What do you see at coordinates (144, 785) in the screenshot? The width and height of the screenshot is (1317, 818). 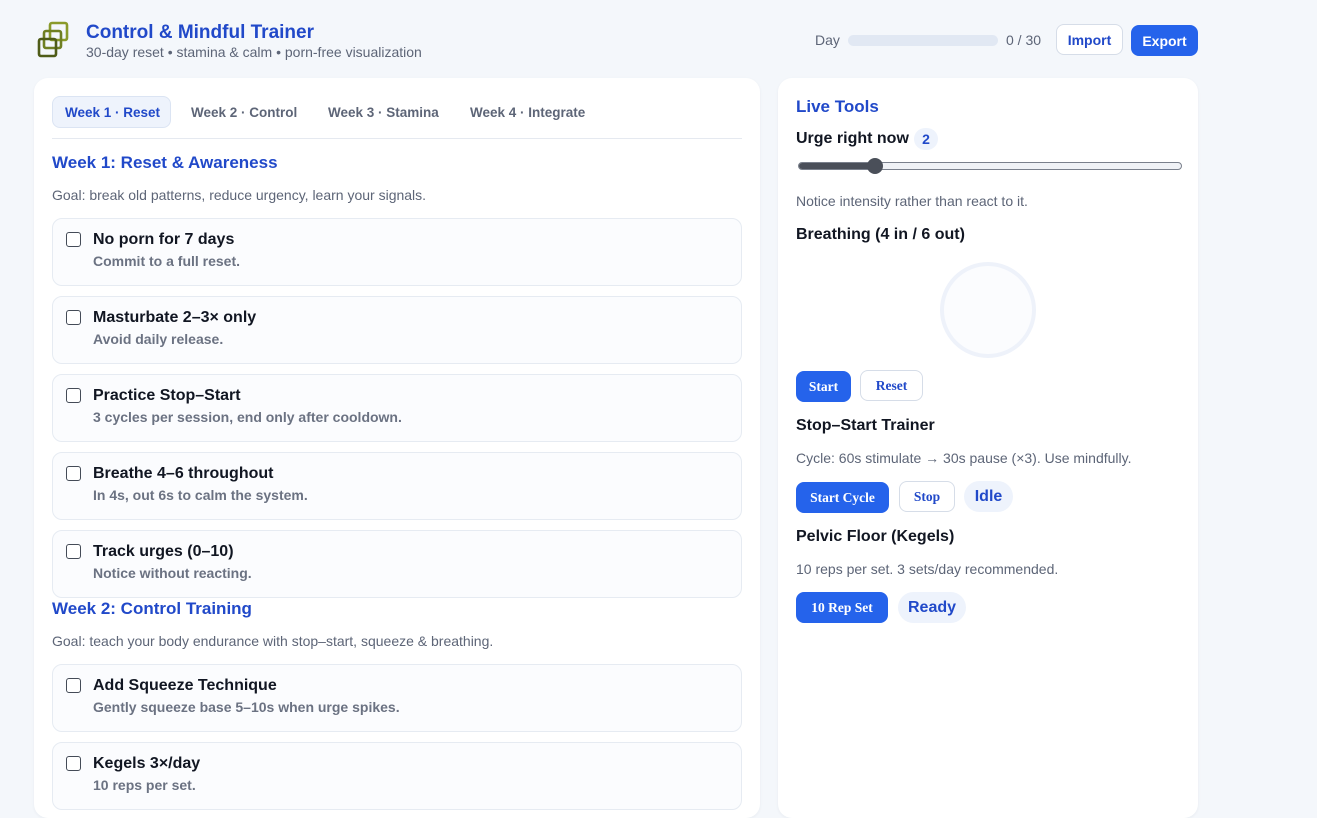 I see `task-desc: 10 reps per set.` at bounding box center [144, 785].